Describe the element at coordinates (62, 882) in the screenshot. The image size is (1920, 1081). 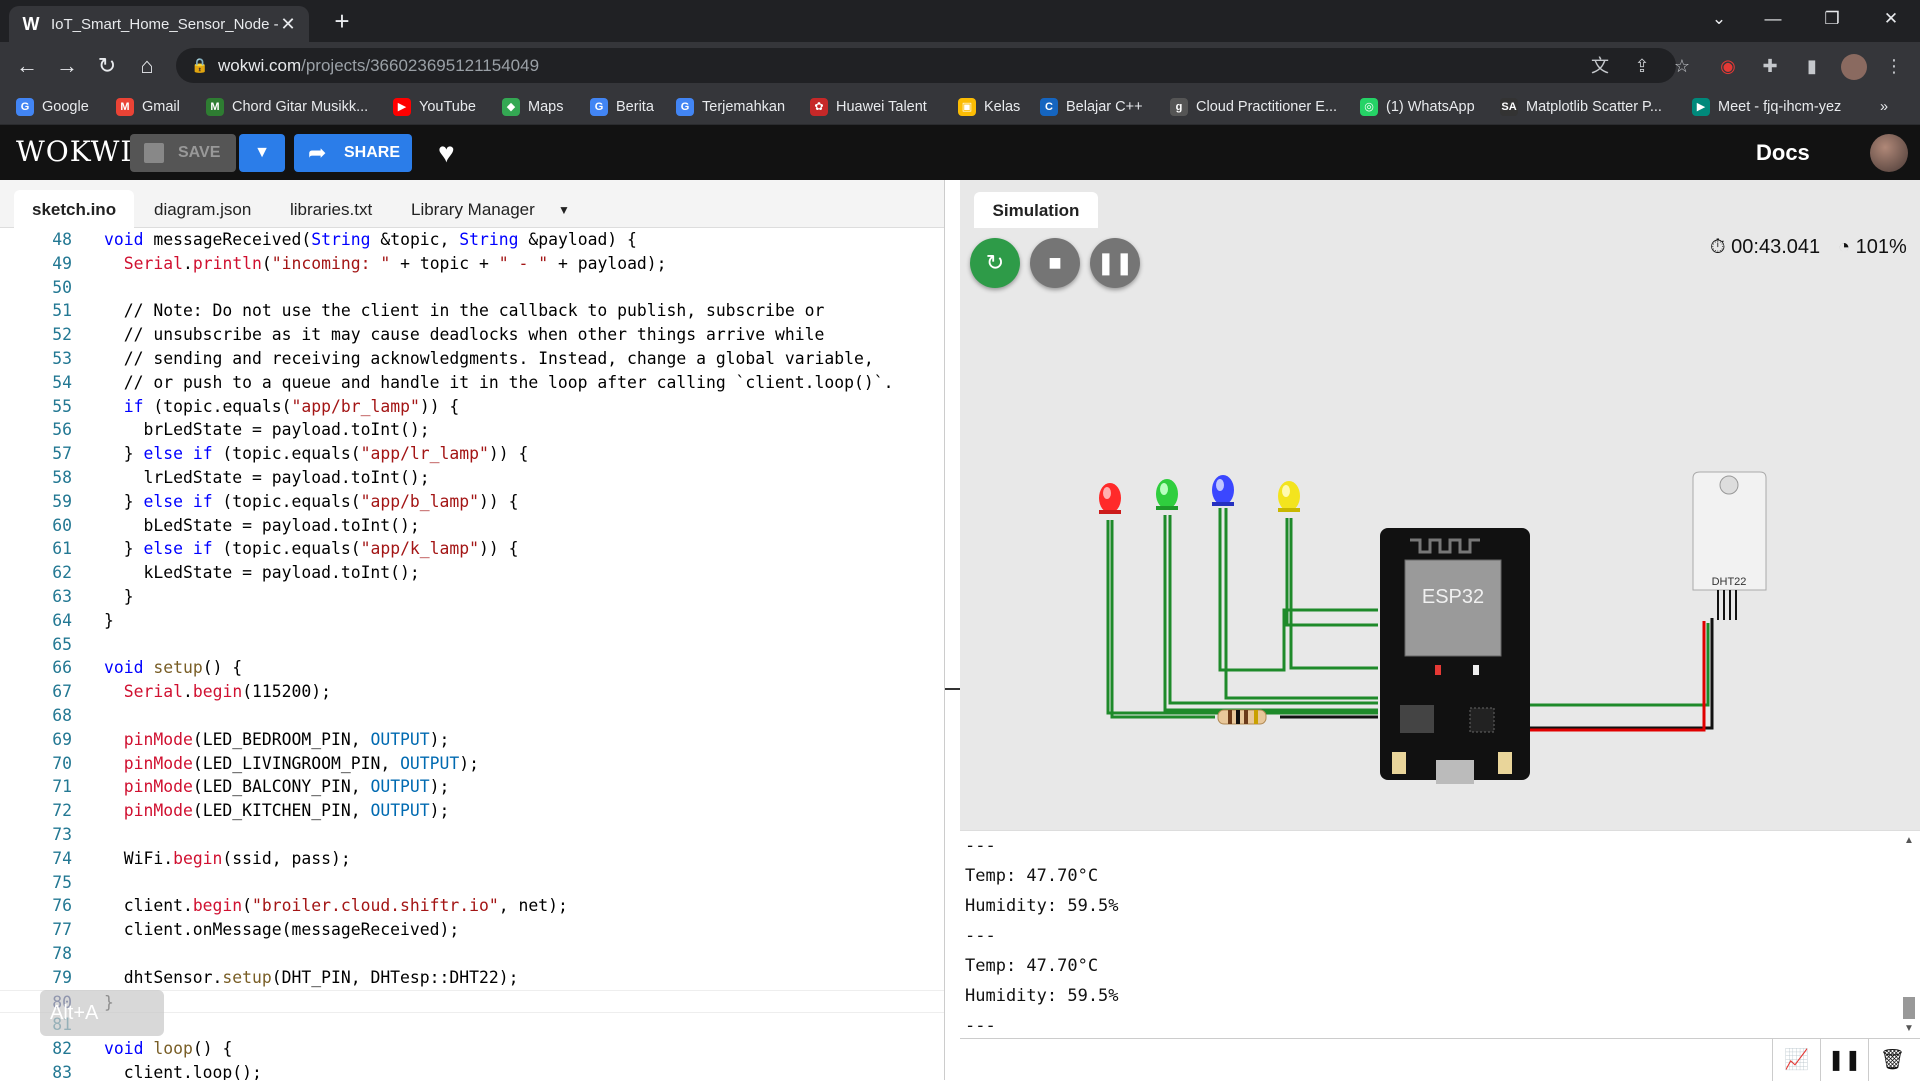
I see `line-number: 75` at that location.